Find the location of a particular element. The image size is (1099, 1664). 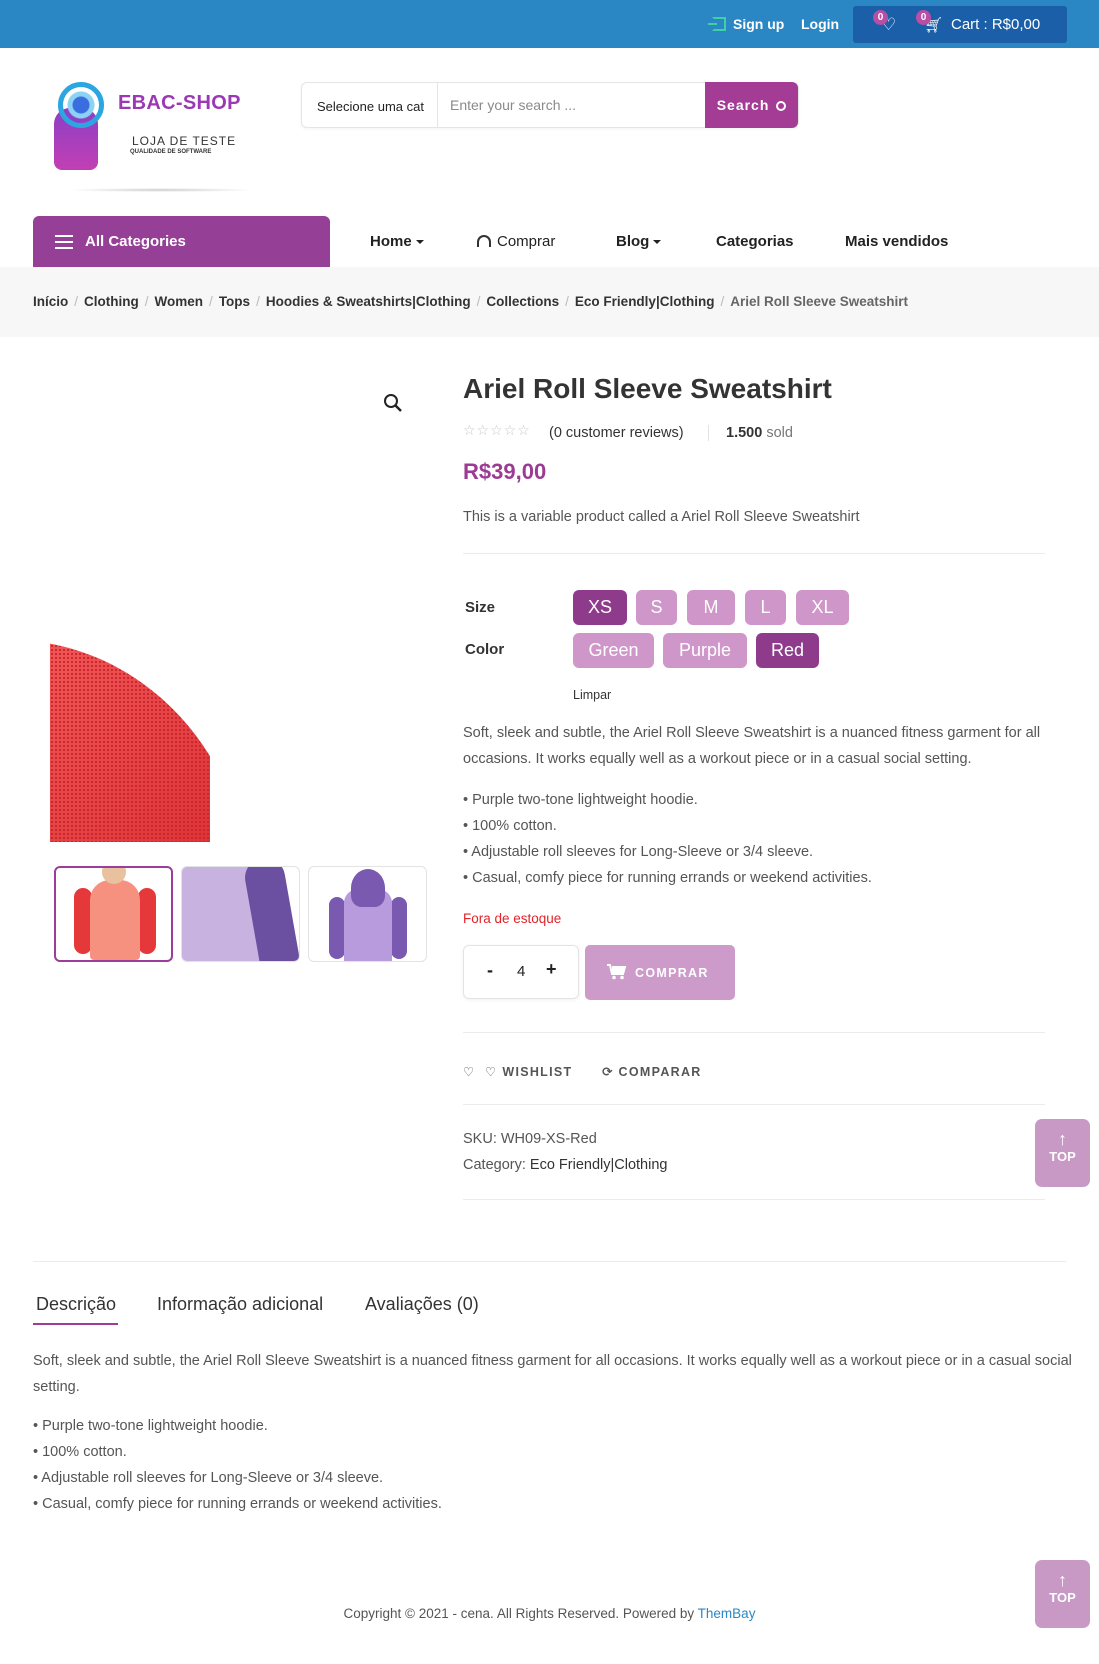

headset-icon is located at coordinates (484, 241).